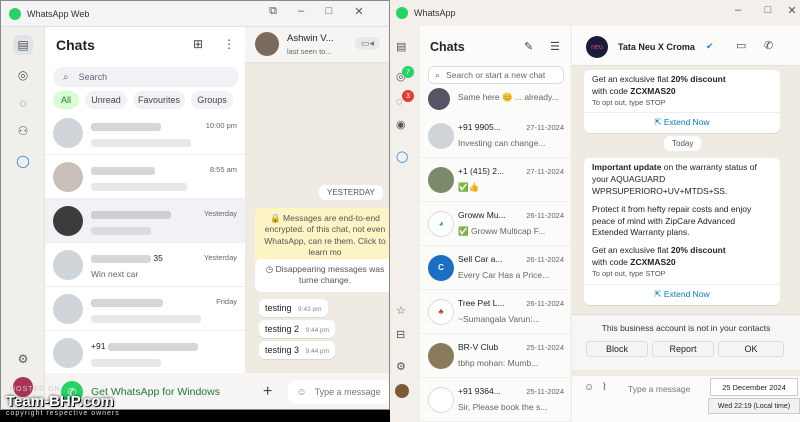 The image size is (800, 422). I want to click on communities-icon: ⚇, so click(23, 131).